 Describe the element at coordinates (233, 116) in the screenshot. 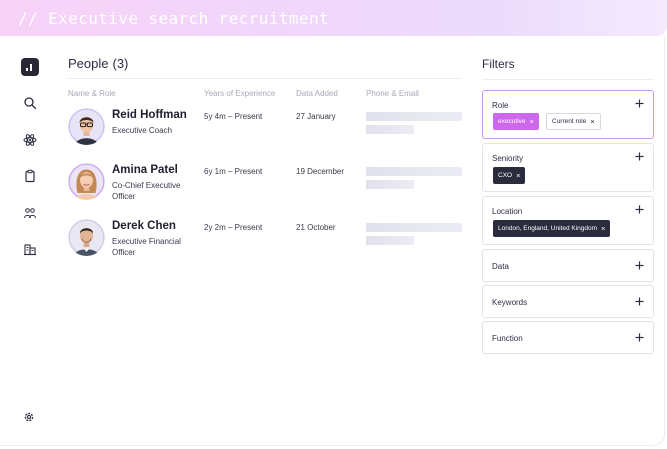

I see `experience-value: 5y 4m – Present` at that location.